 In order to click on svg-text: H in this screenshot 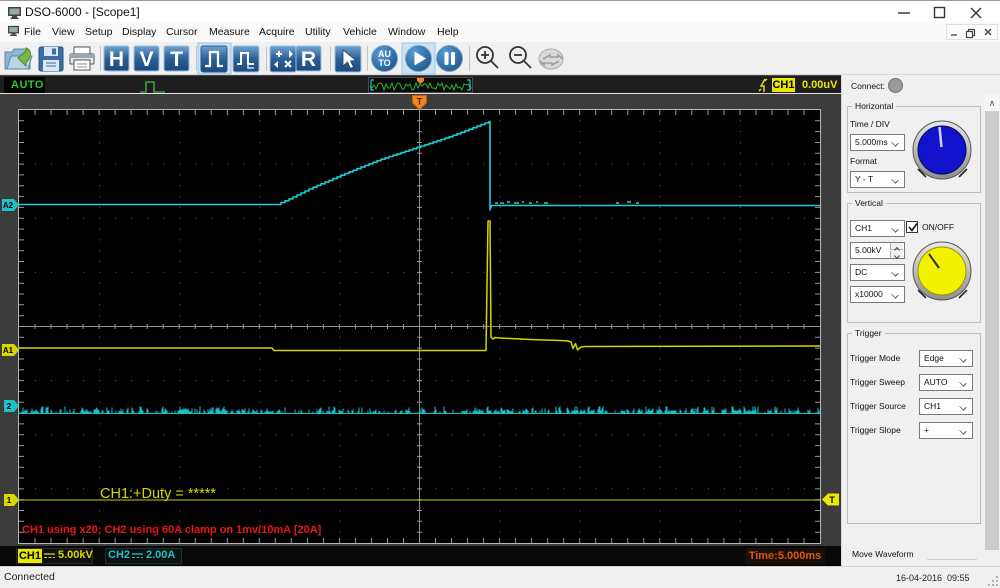, I will do `click(116, 59)`.